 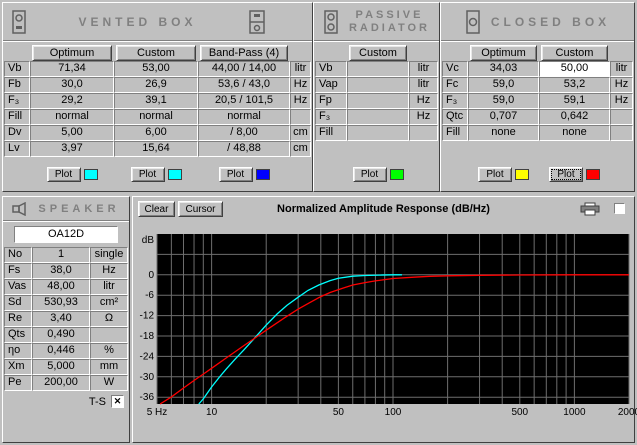 I want to click on vented-fb-optimum: 30,0, so click(x=72, y=85).